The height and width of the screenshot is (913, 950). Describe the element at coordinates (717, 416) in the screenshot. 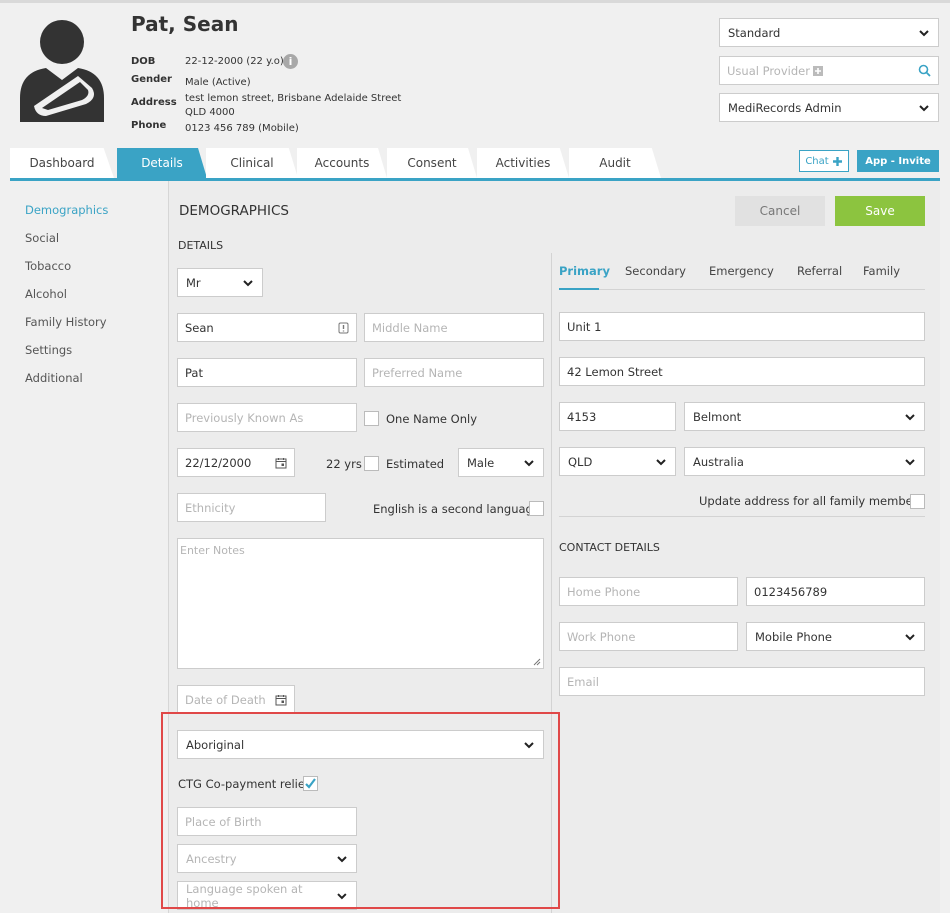

I see `suburb-value: Belmont` at that location.